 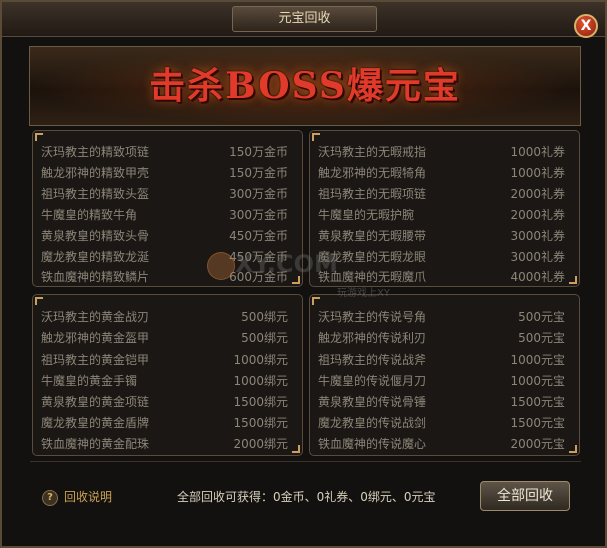 I want to click on item-price: 2000元宝, so click(x=537, y=444).